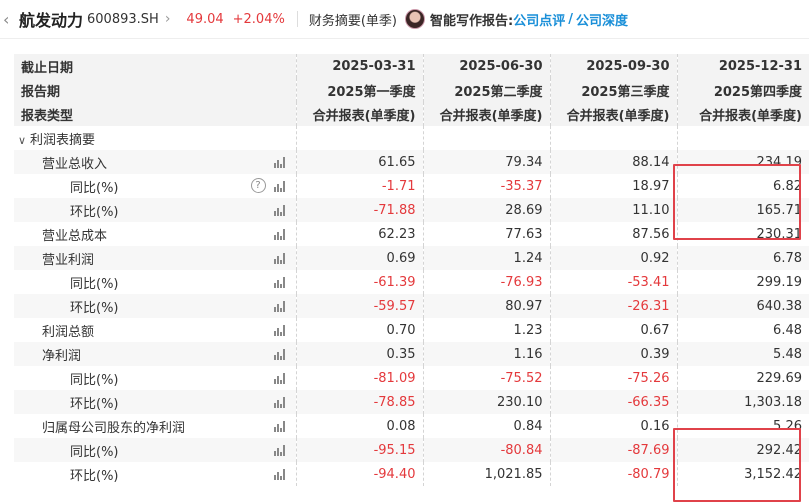 This screenshot has width=809, height=502. I want to click on header-row: 报告期 2025第一季度 2025第二季度 2025第三季度 2025第四季度, so click(411, 90).